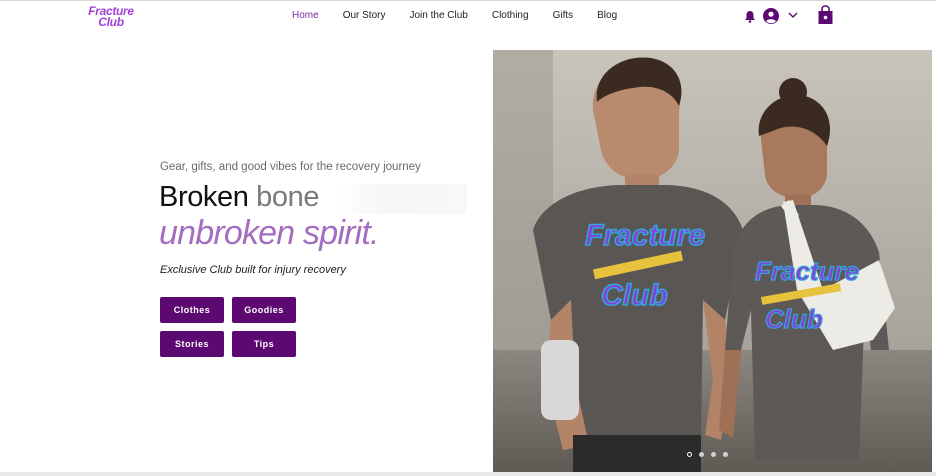 This screenshot has width=936, height=476. I want to click on headline-word-broken: Broken, so click(204, 197).